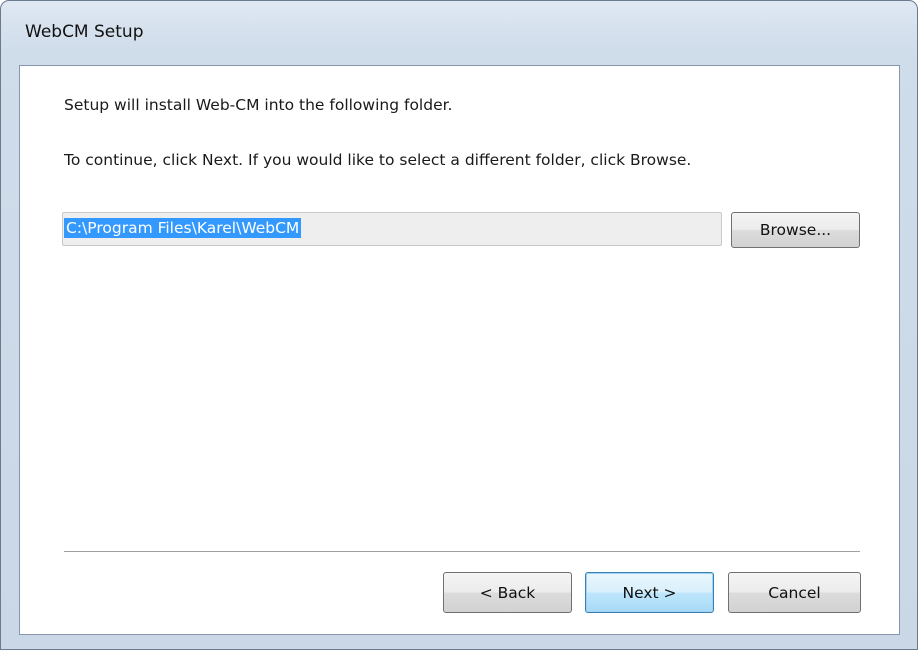 Image resolution: width=918 pixels, height=650 pixels. Describe the element at coordinates (462, 552) in the screenshot. I see `footer-divider` at that location.